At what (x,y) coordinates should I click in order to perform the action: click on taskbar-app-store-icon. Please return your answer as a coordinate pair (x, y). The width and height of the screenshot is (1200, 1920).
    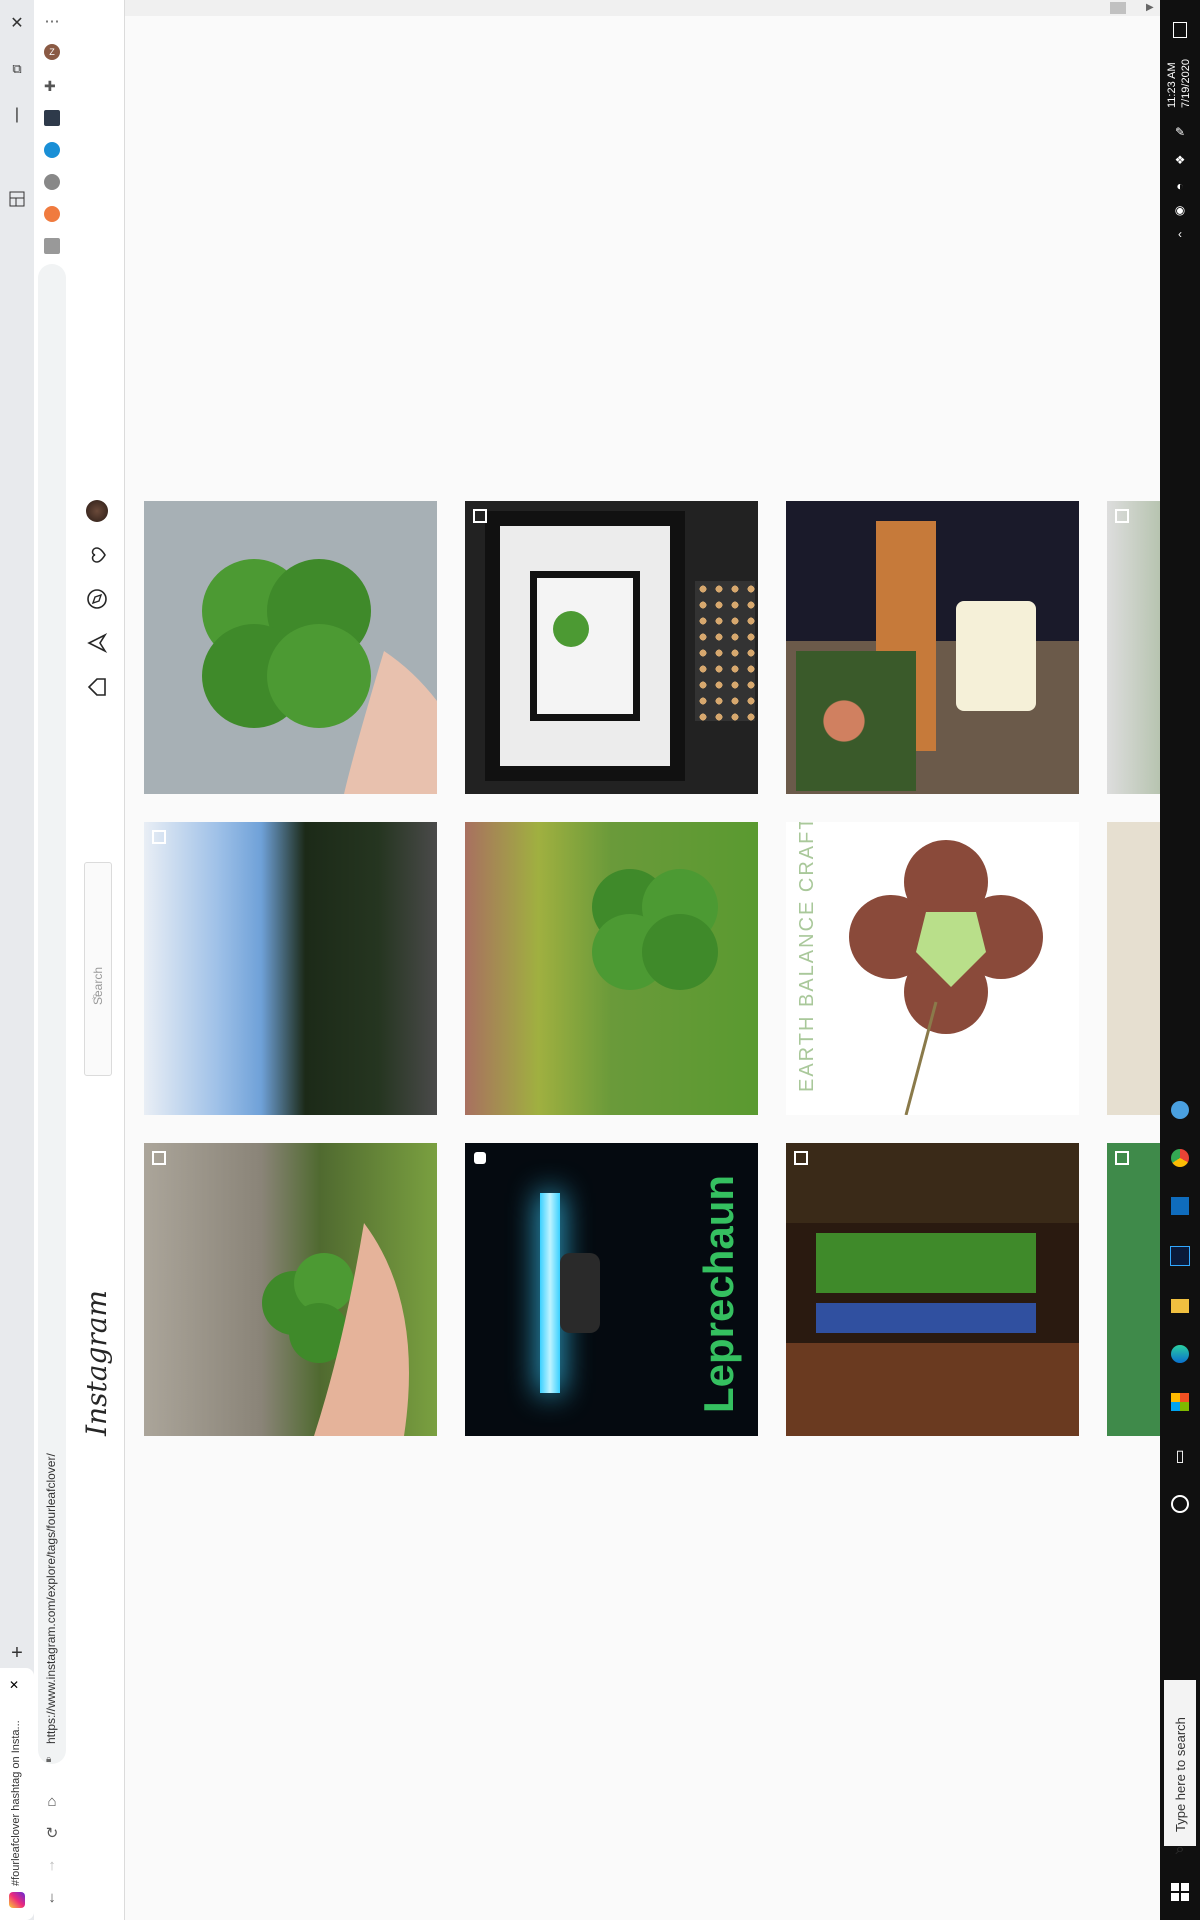
    Looking at the image, I should click on (1180, 1402).